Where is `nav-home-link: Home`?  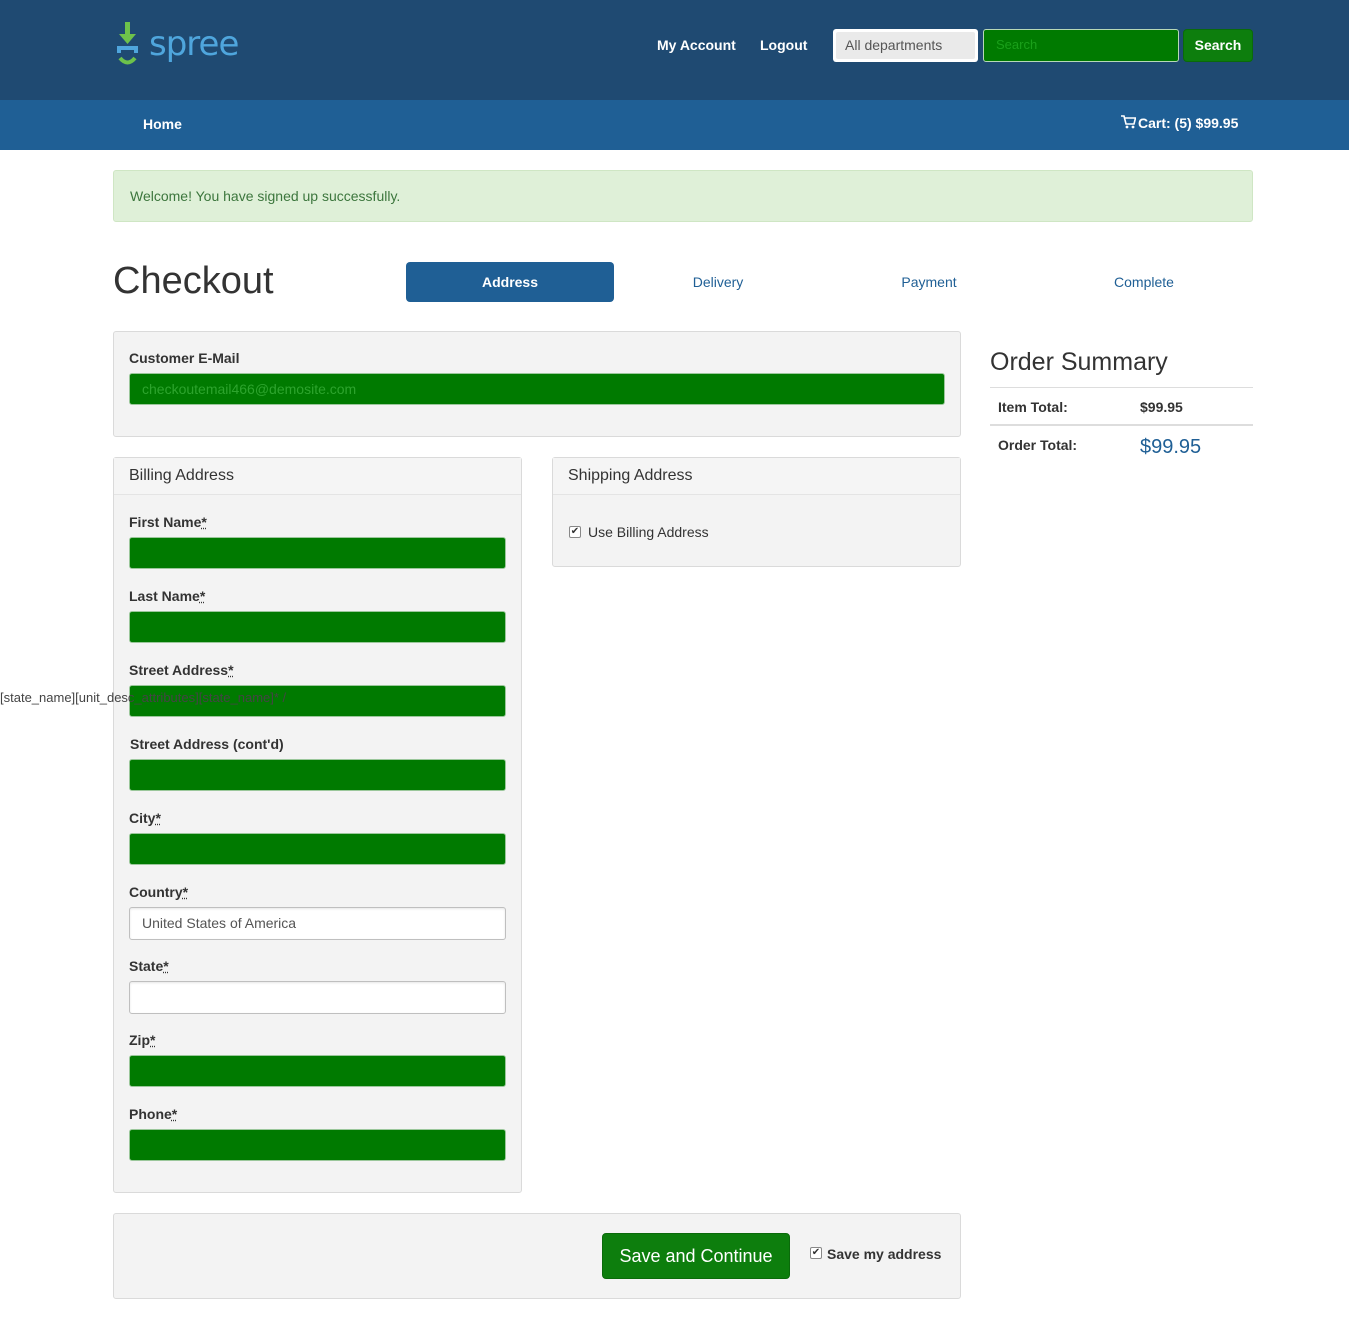 nav-home-link: Home is located at coordinates (162, 124).